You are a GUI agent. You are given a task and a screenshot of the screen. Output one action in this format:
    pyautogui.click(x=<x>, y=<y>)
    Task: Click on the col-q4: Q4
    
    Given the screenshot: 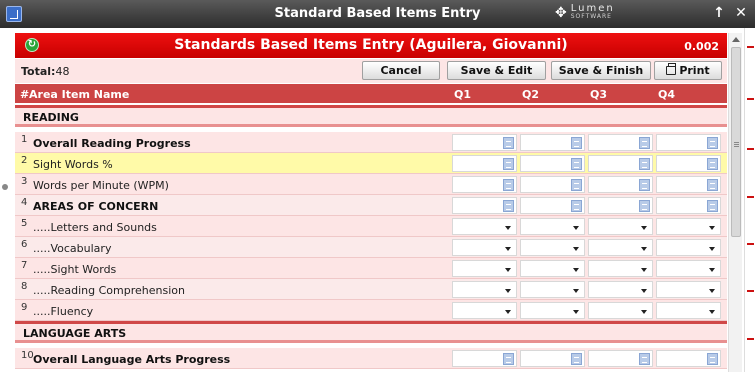 What is the action you would take?
    pyautogui.click(x=667, y=94)
    